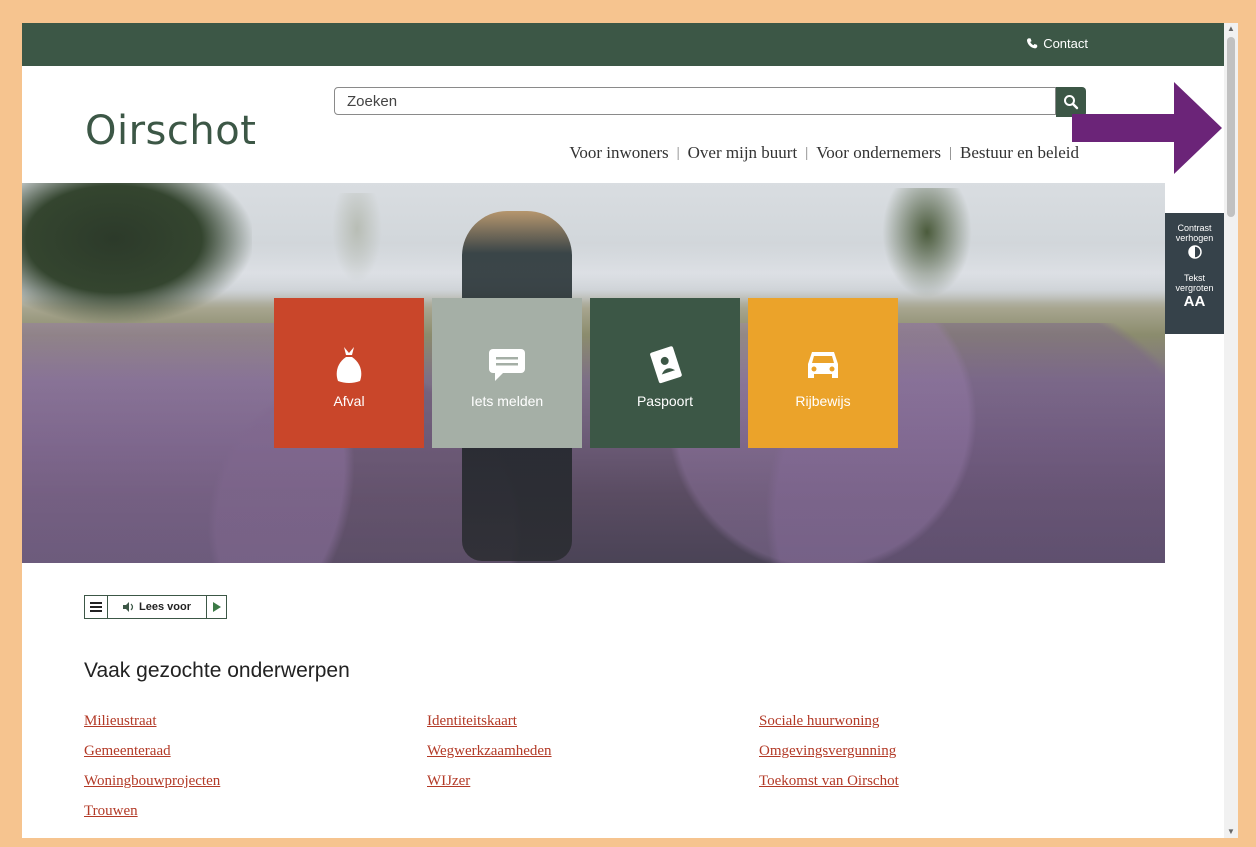 Image resolution: width=1256 pixels, height=847 pixels. What do you see at coordinates (507, 401) in the screenshot?
I see `tile-iets-melden-label: Iets melden` at bounding box center [507, 401].